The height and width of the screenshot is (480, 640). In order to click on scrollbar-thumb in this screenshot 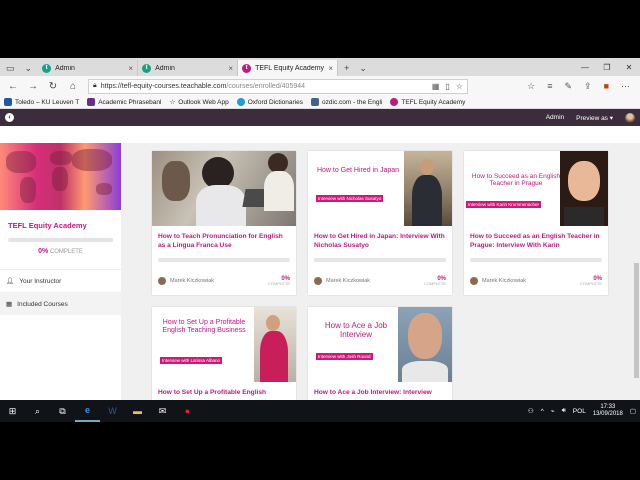, I will do `click(636, 320)`.